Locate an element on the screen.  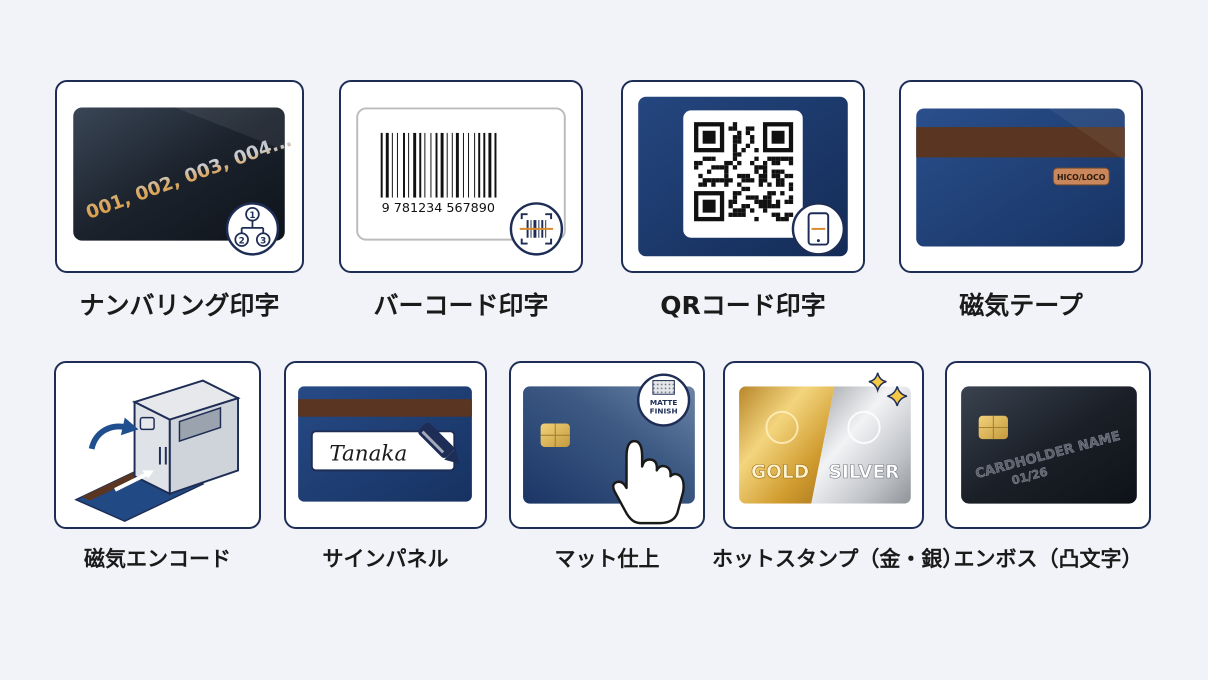
matte-finish-badge: MATTE FINISH is located at coordinates (664, 400).